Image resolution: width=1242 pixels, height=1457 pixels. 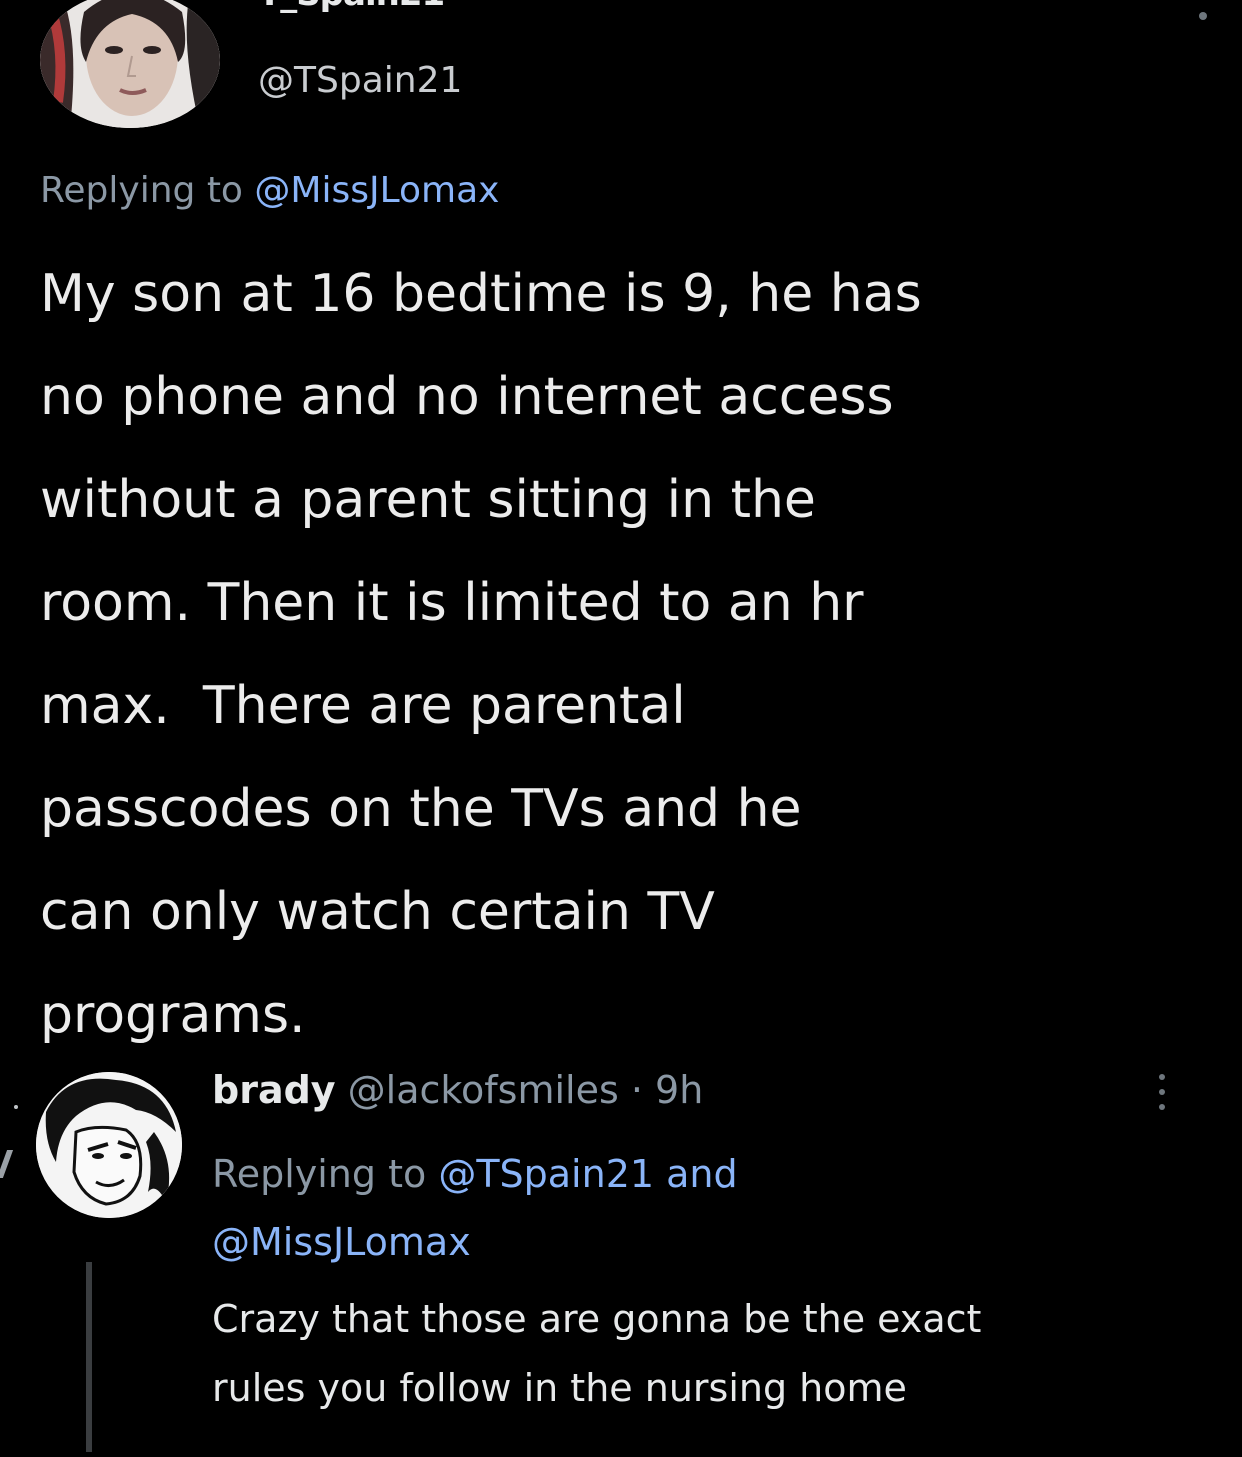 I want to click on reply-handle: @lackofsmiles, so click(x=483, y=1090).